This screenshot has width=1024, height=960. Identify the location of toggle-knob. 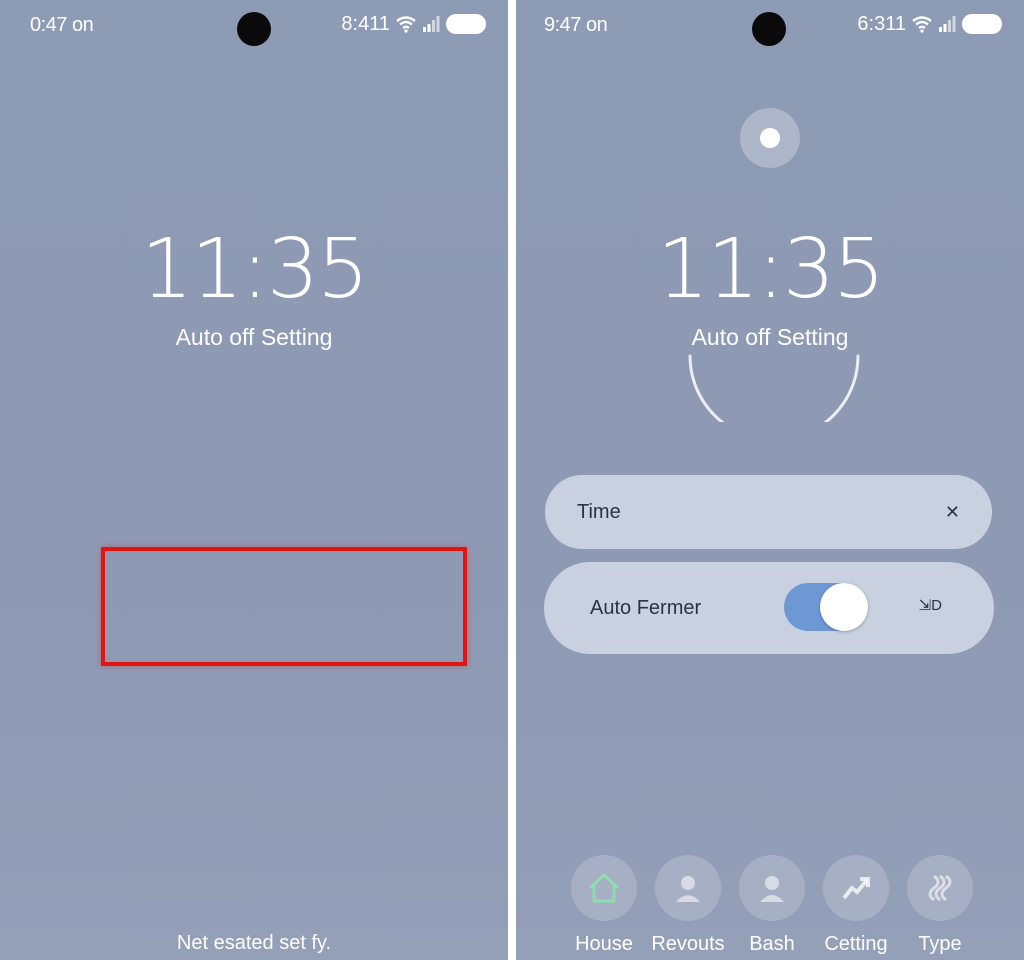
(844, 607).